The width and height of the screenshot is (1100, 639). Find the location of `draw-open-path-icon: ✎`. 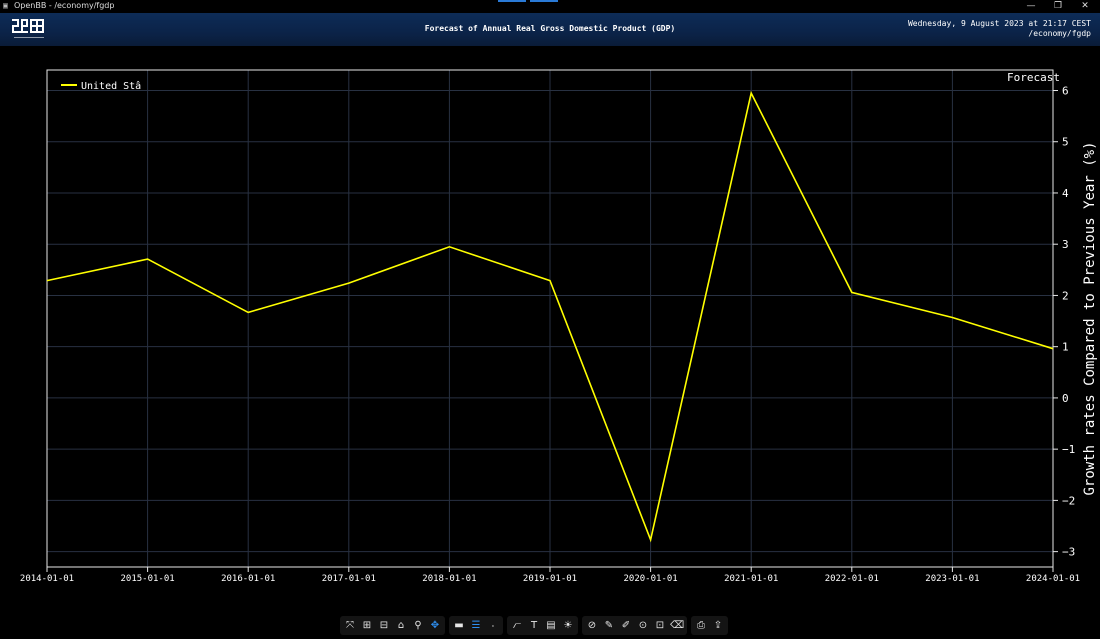

draw-open-path-icon: ✎ is located at coordinates (609, 626).